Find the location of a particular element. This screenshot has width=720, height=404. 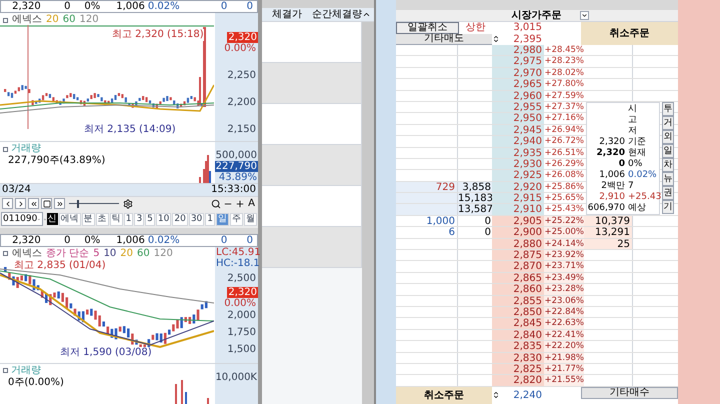

price-cell: 2,845 is located at coordinates (518, 323).